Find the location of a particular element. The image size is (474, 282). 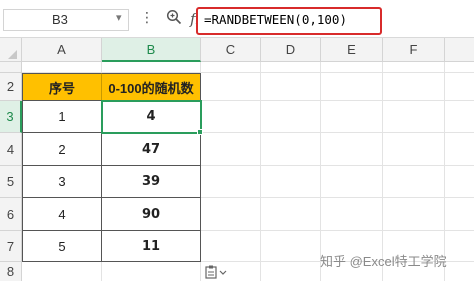

row-header-5: 5 is located at coordinates (11, 182).